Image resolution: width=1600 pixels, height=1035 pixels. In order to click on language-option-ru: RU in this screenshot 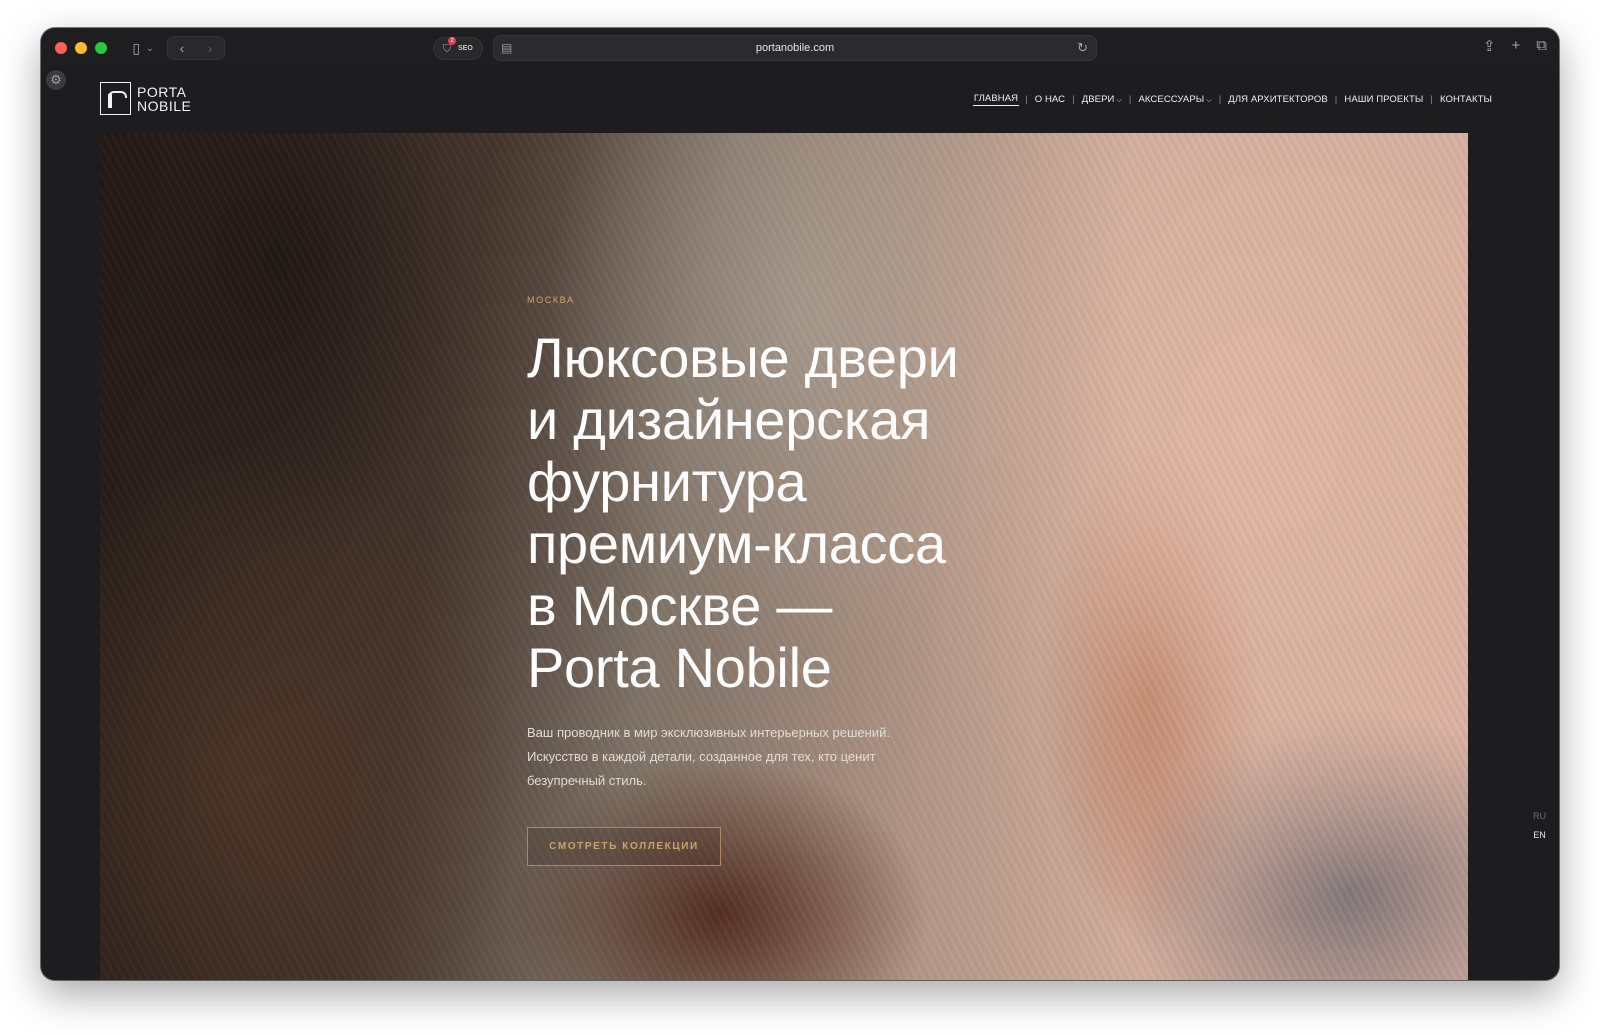, I will do `click(1539, 816)`.